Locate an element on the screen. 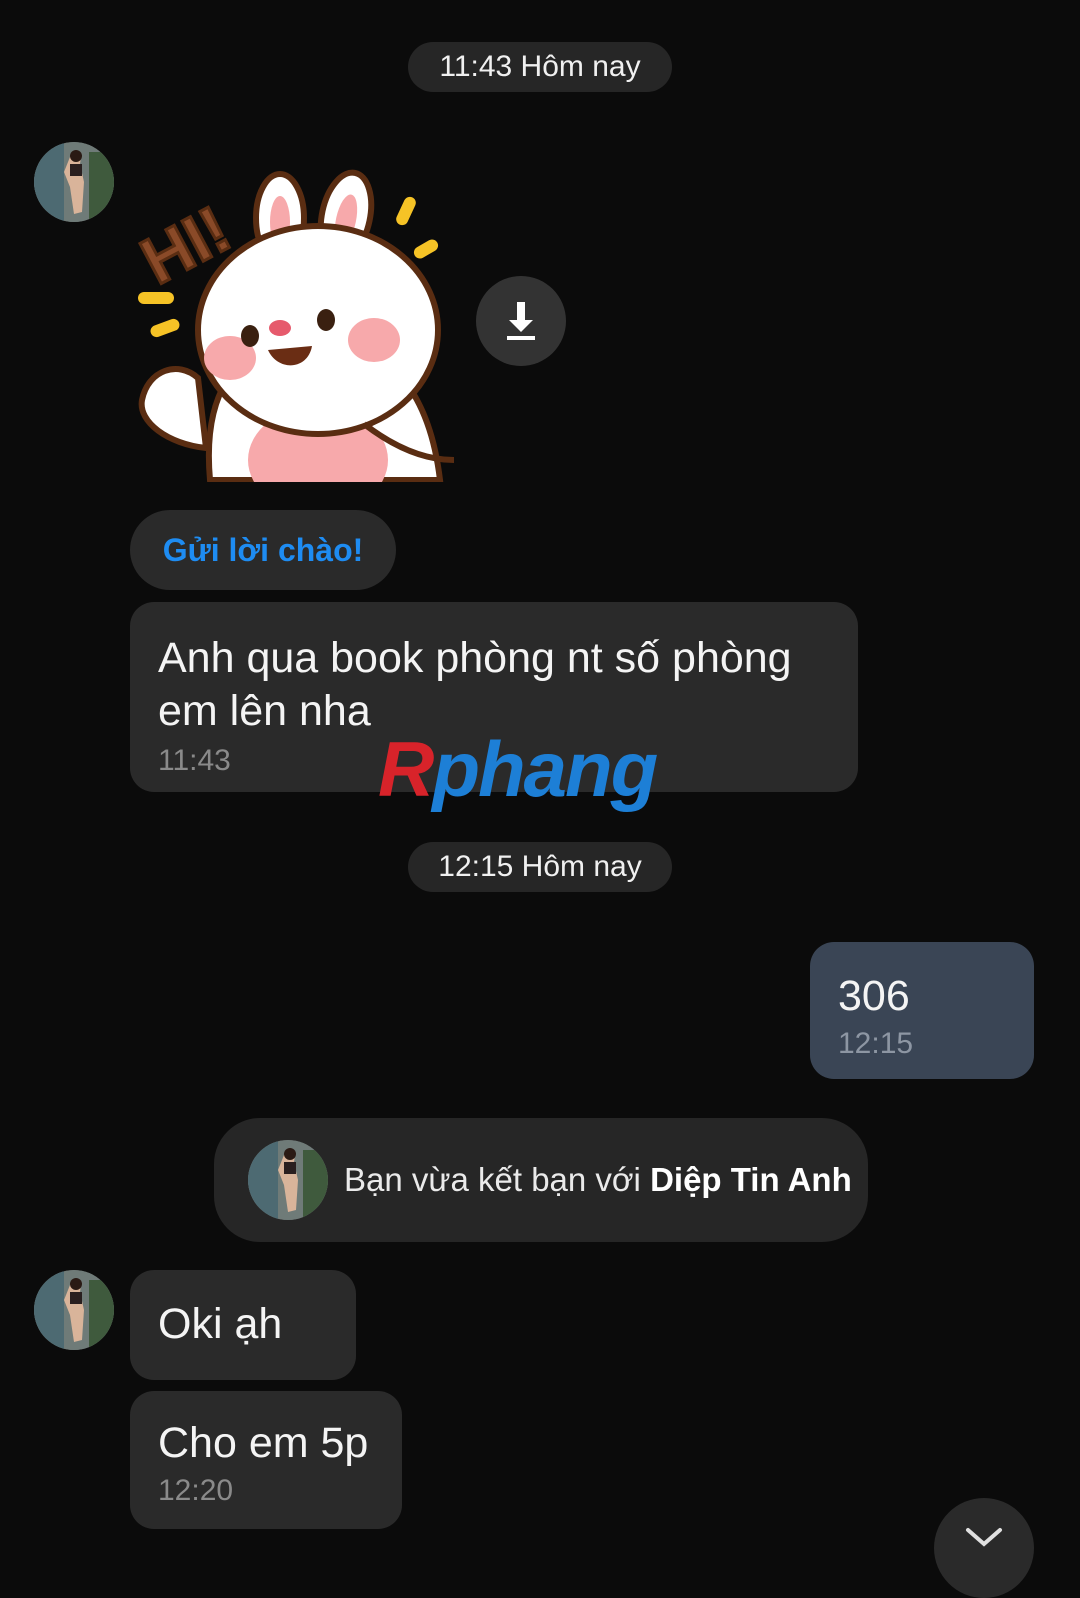 The width and height of the screenshot is (1080, 1598). friend-name: Diệp Tin Anh is located at coordinates (751, 1179).